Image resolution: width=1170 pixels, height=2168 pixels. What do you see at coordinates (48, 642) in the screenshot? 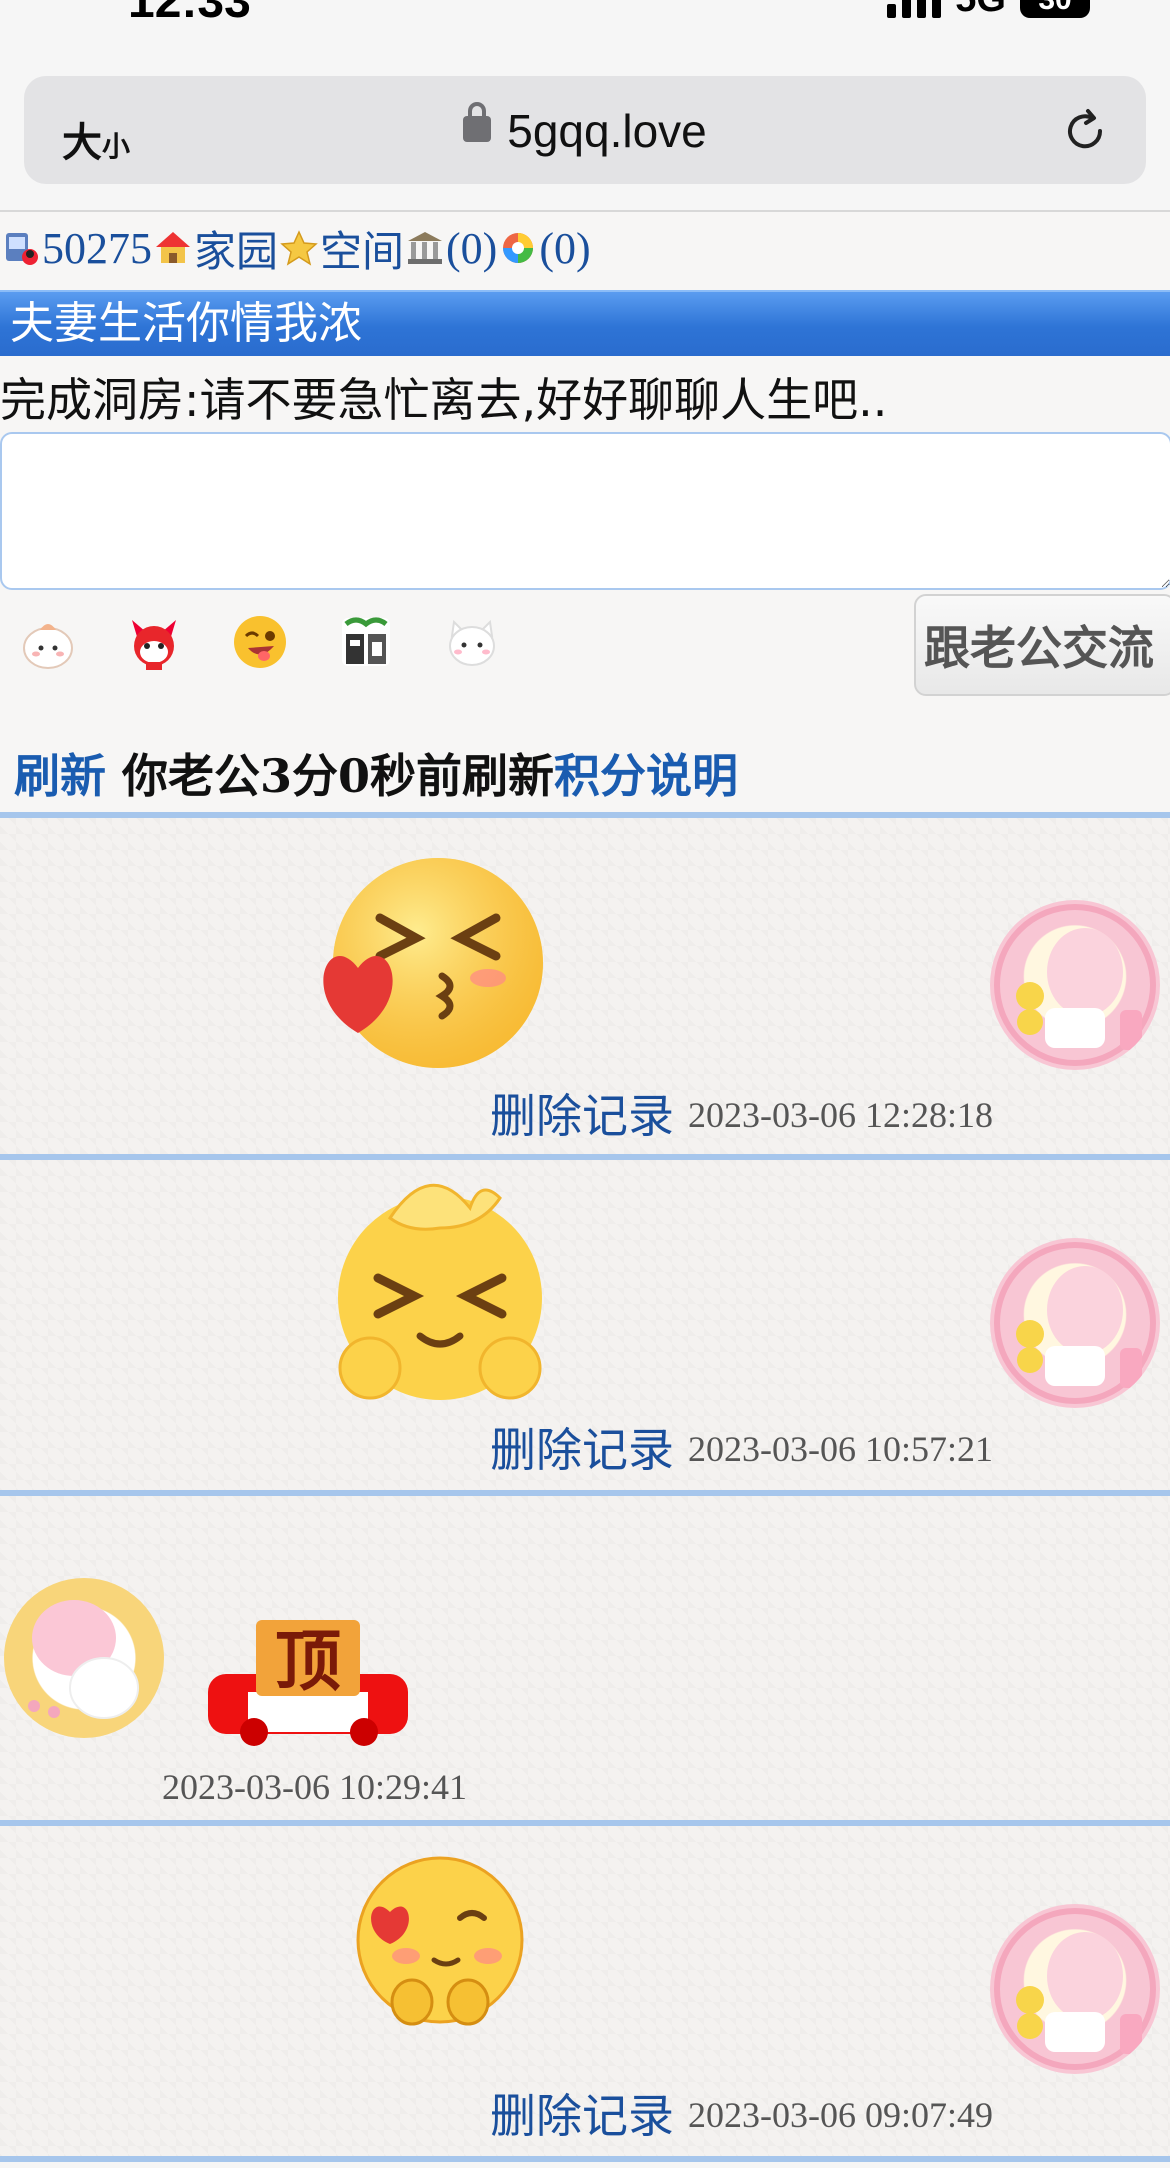
I see `bun-emoji-icon` at bounding box center [48, 642].